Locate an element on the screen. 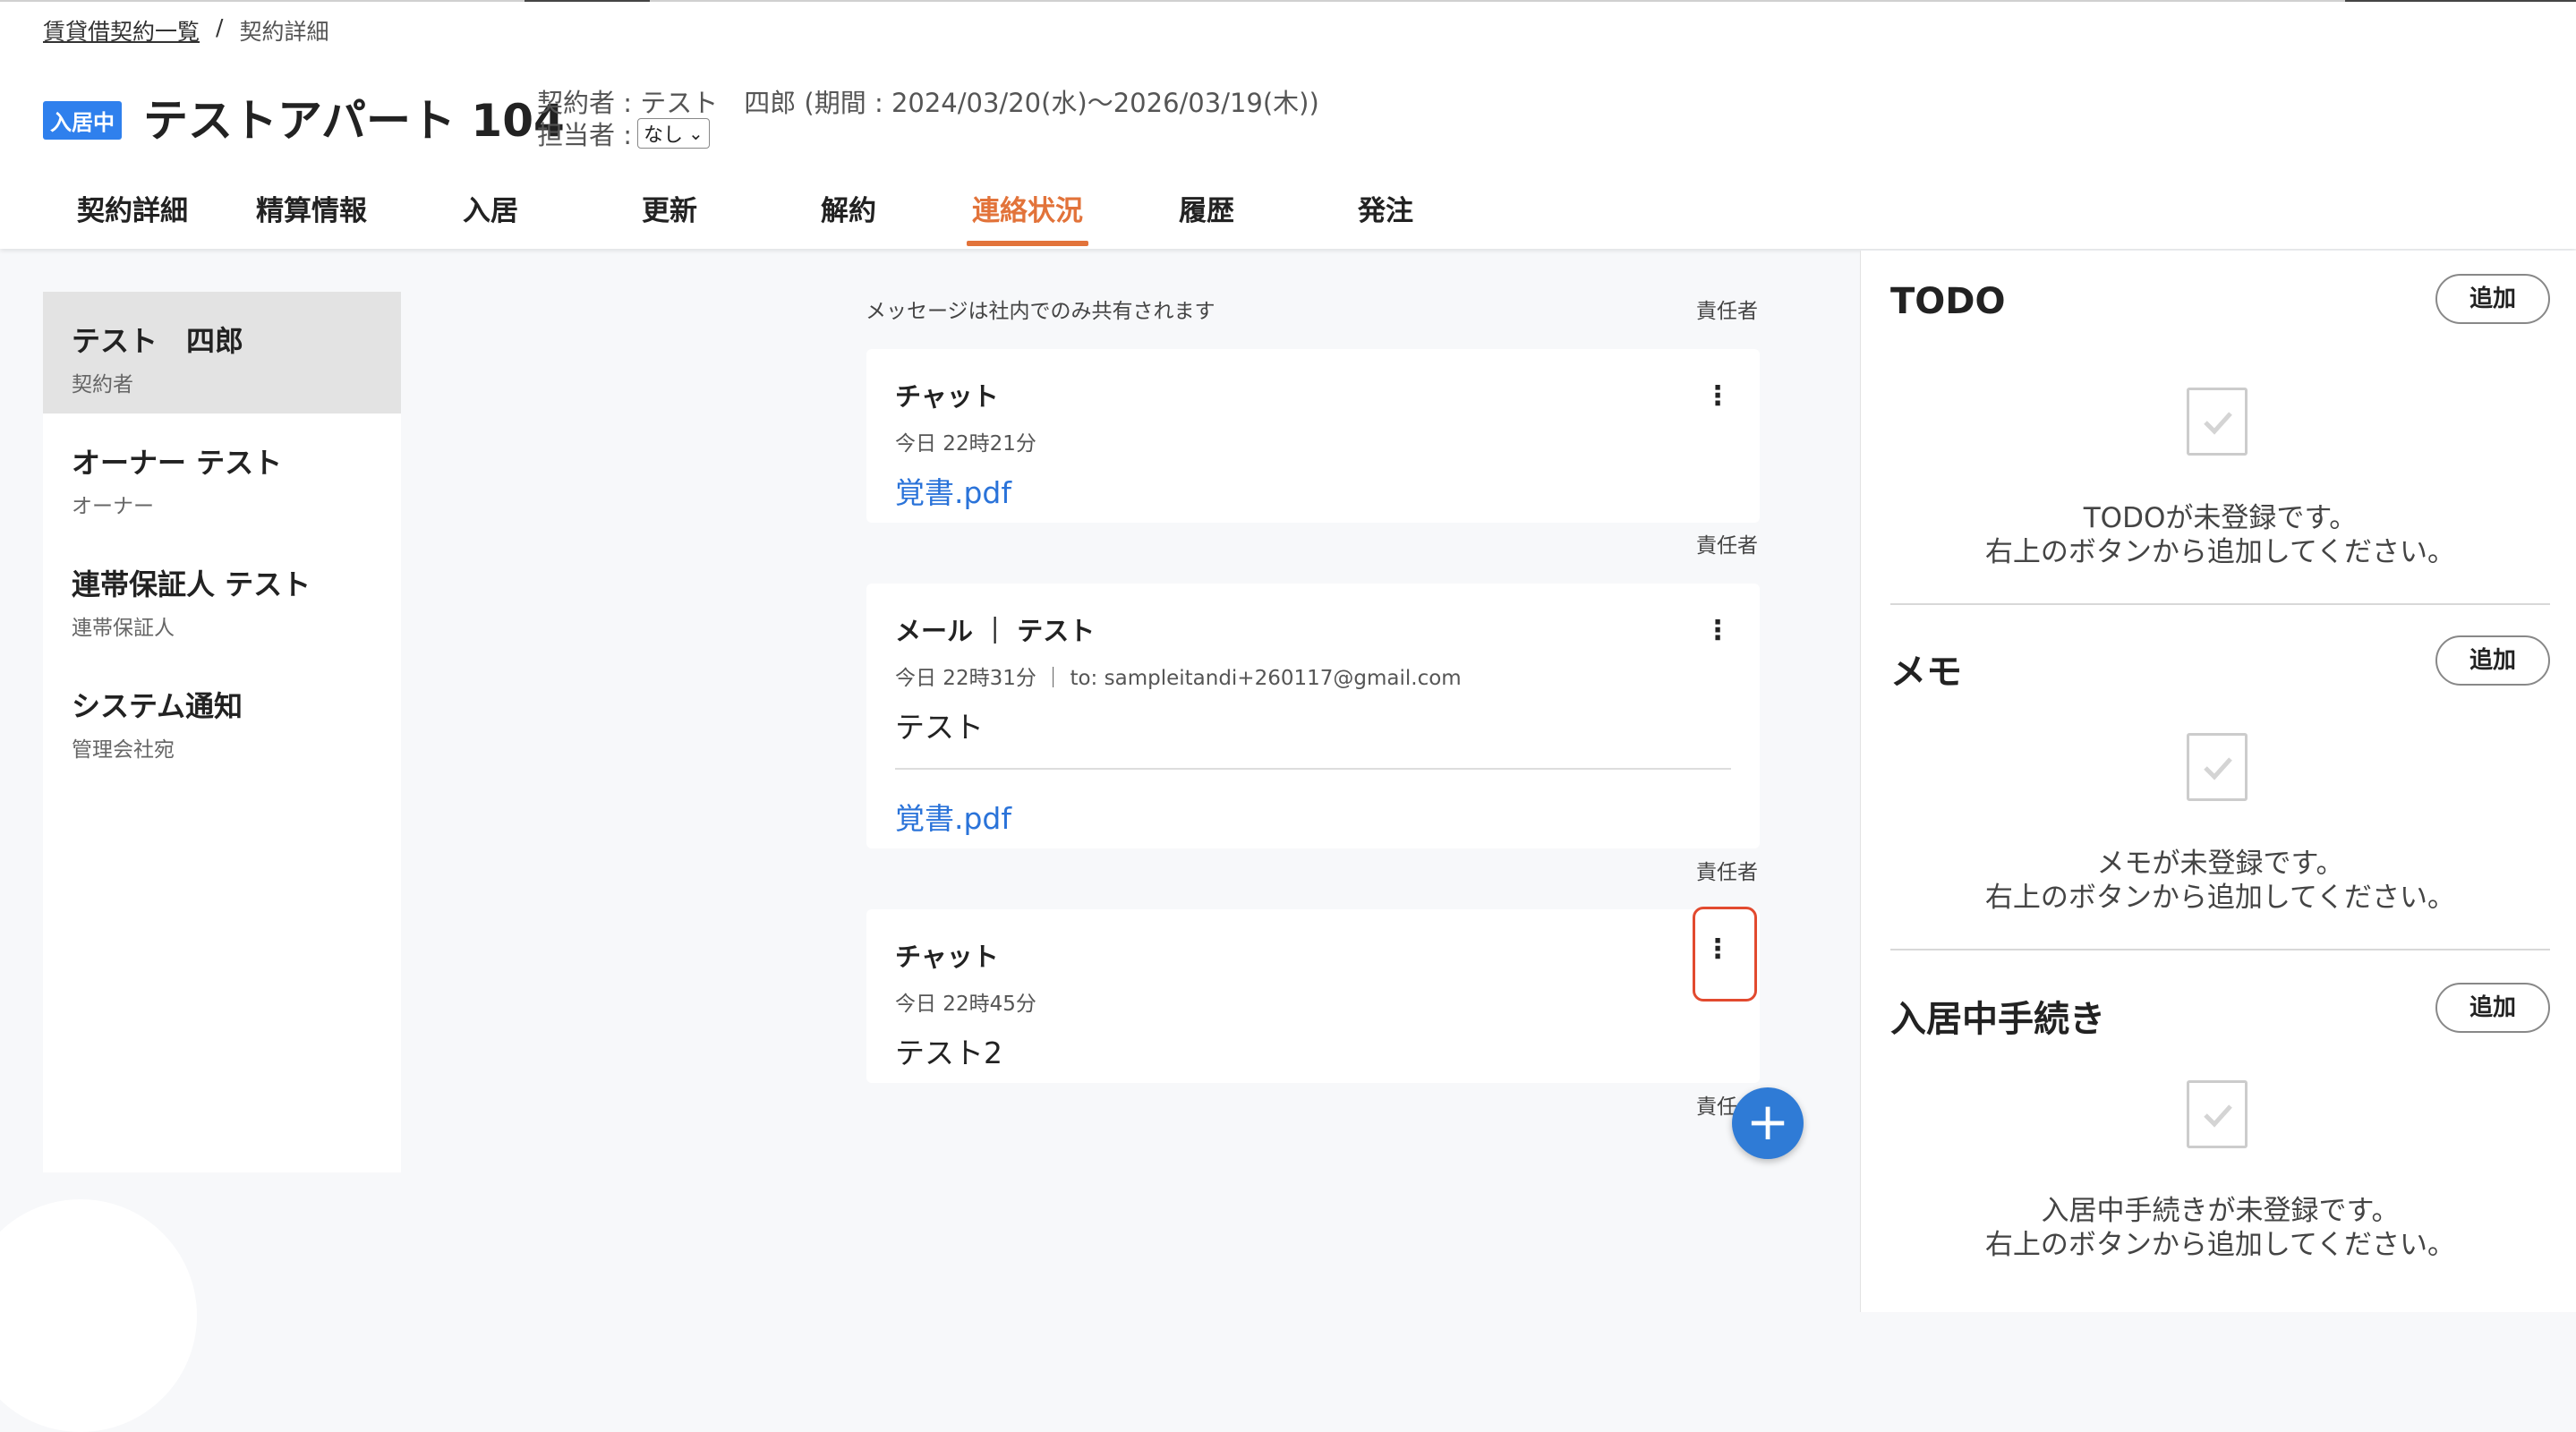  contact-item-guarantor: 連帯保証人 テスト 連帯保証人 is located at coordinates (222, 596).